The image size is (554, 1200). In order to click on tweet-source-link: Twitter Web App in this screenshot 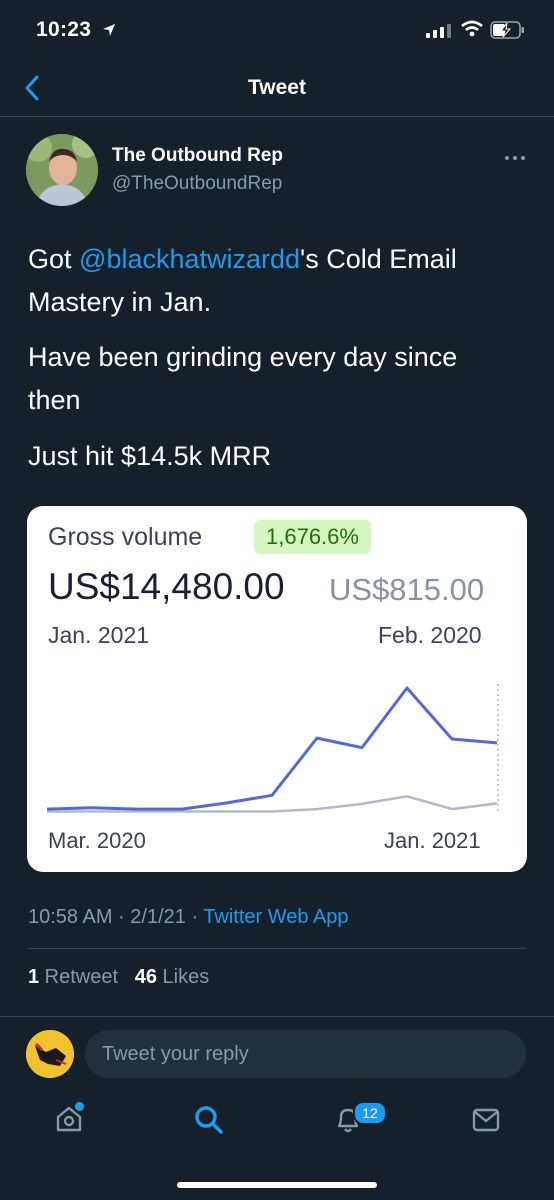, I will do `click(275, 917)`.